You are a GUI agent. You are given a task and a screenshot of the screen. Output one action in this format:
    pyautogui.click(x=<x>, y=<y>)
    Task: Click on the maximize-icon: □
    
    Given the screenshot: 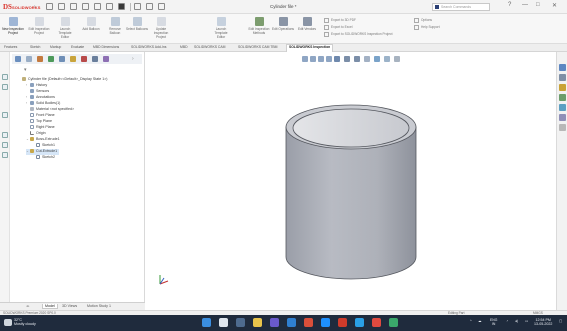 What is the action you would take?
    pyautogui.click(x=538, y=5)
    